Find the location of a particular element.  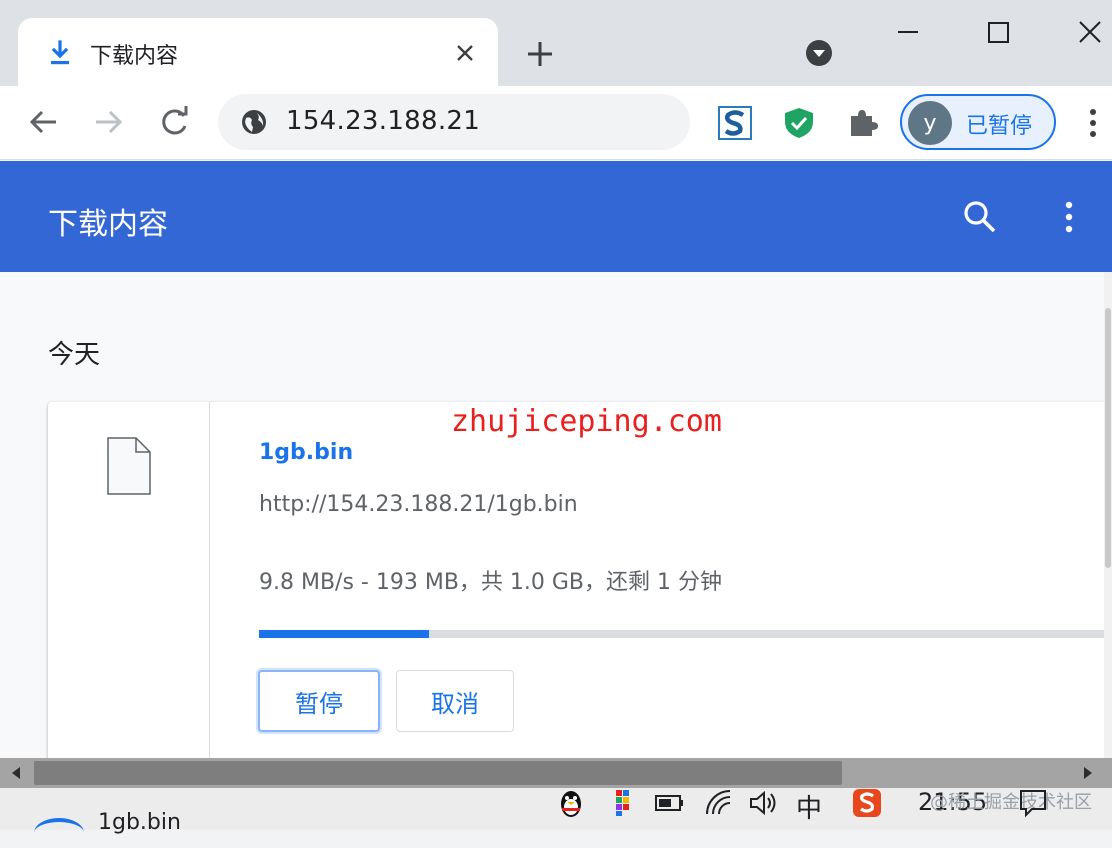

window-close-icon is located at coordinates (1090, 34).